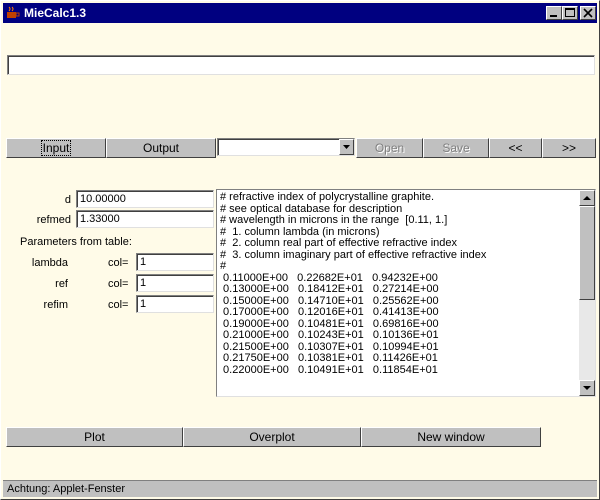  I want to click on top-text-field, so click(301, 65).